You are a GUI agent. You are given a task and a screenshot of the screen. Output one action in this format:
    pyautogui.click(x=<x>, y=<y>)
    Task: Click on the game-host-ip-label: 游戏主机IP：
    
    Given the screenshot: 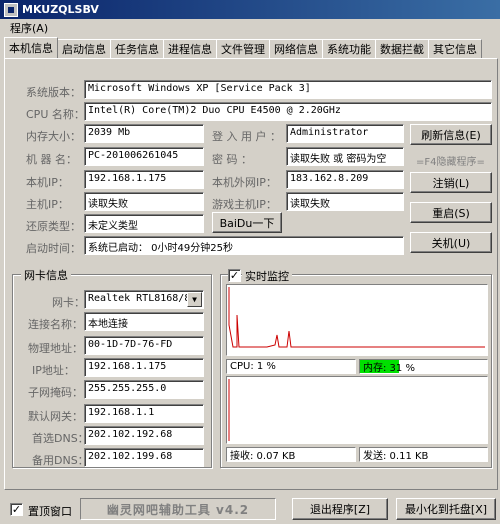 What is the action you would take?
    pyautogui.click(x=244, y=204)
    